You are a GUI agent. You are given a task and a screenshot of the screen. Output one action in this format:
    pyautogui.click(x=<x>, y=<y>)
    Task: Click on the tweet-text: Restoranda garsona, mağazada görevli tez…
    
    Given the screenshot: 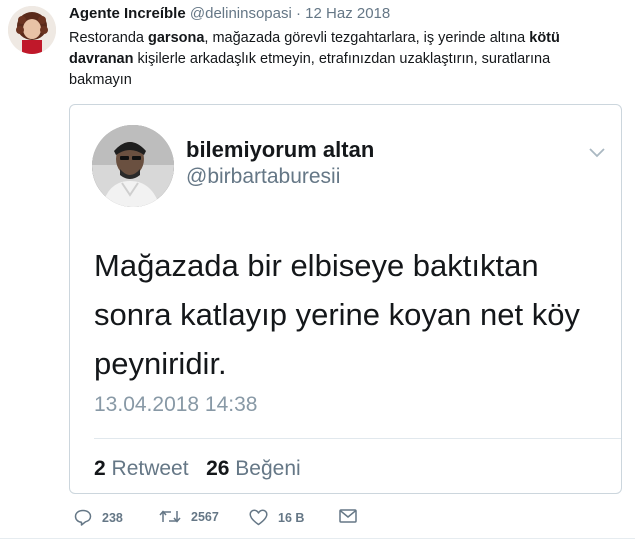 What is the action you would take?
    pyautogui.click(x=339, y=59)
    